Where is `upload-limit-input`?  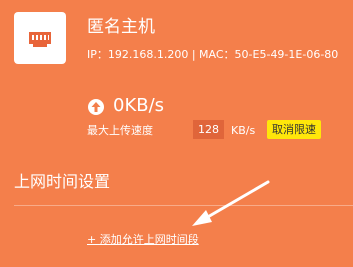
upload-limit-input is located at coordinates (208, 129).